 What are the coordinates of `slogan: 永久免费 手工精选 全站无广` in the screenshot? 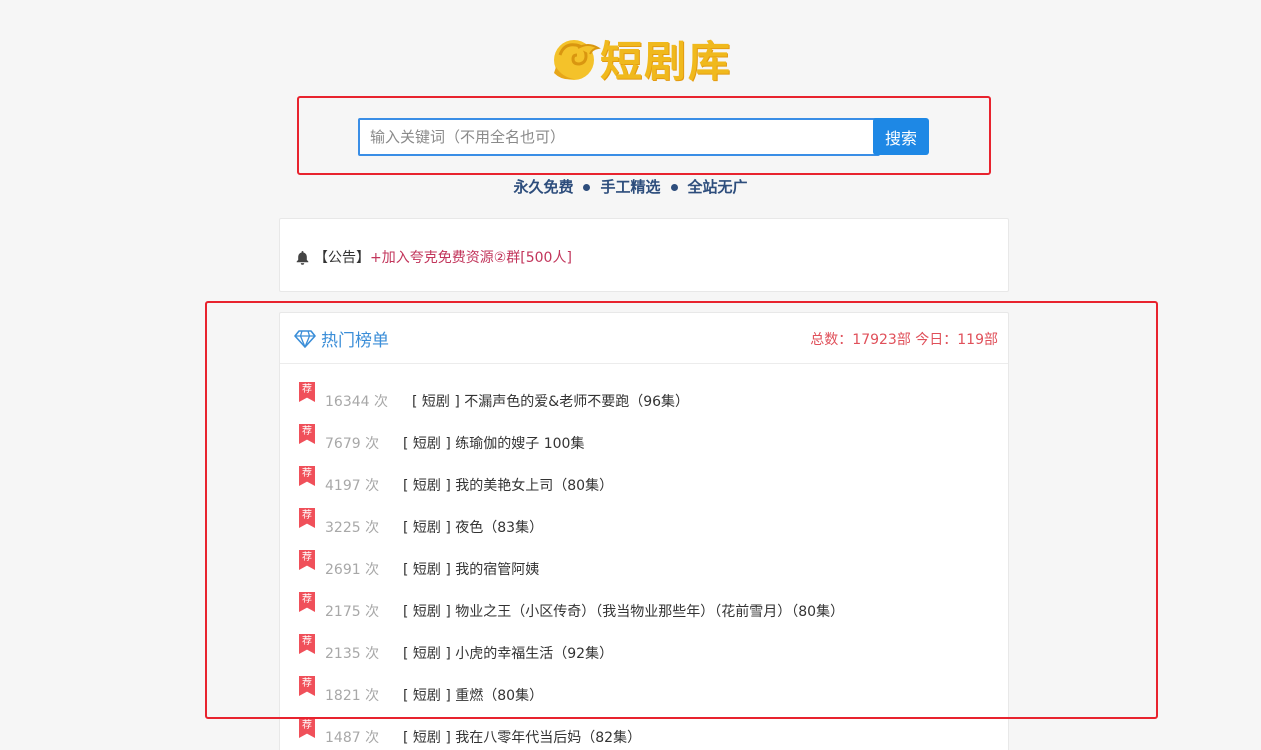 It's located at (630, 186).